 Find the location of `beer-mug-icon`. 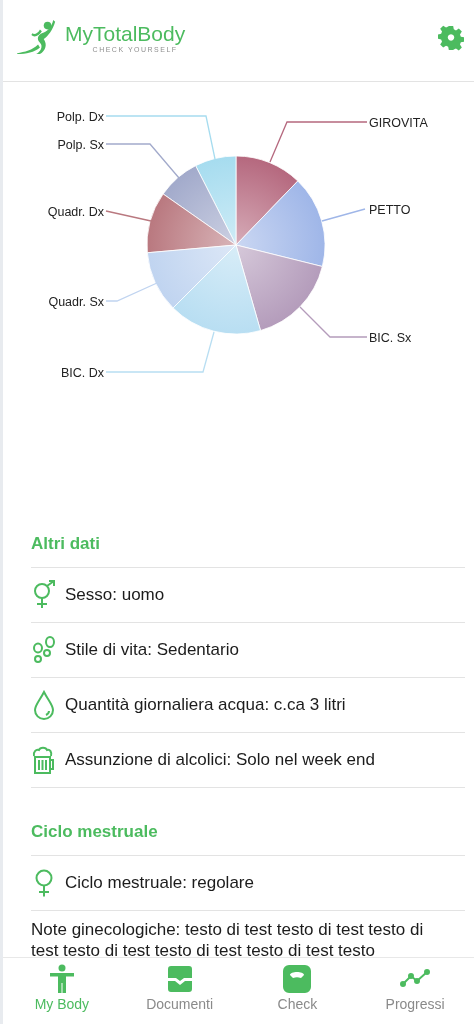

beer-mug-icon is located at coordinates (44, 760).